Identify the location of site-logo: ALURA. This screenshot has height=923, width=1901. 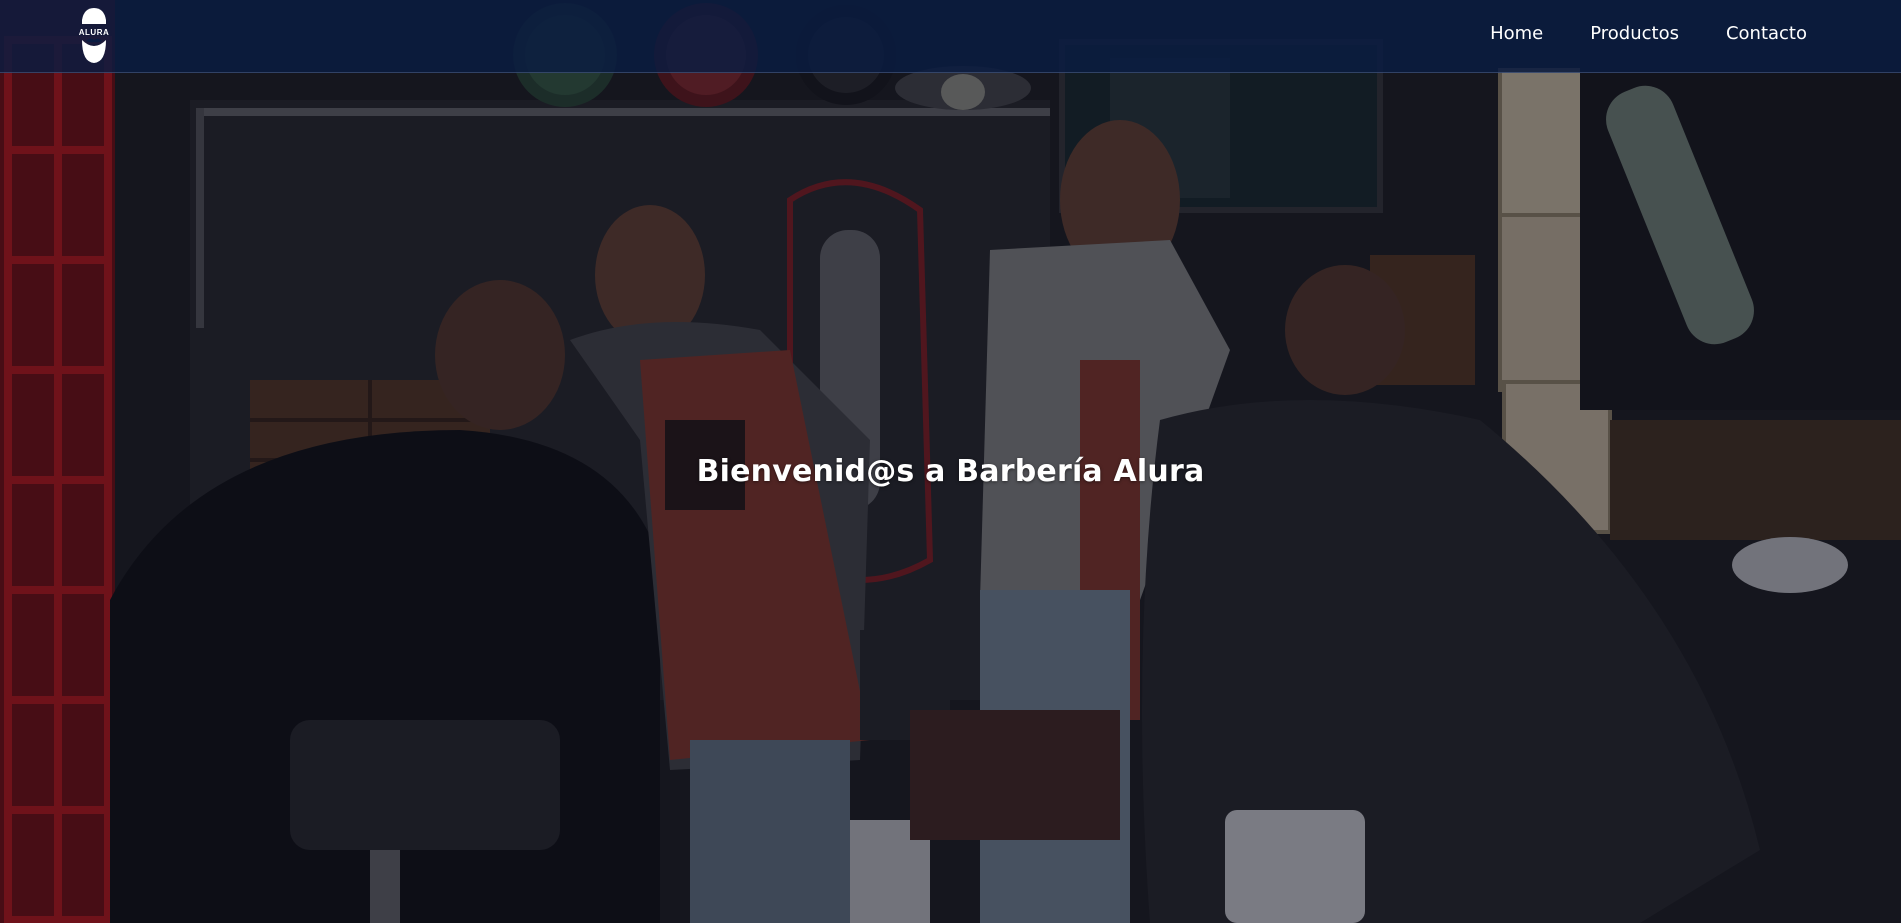
(94, 35).